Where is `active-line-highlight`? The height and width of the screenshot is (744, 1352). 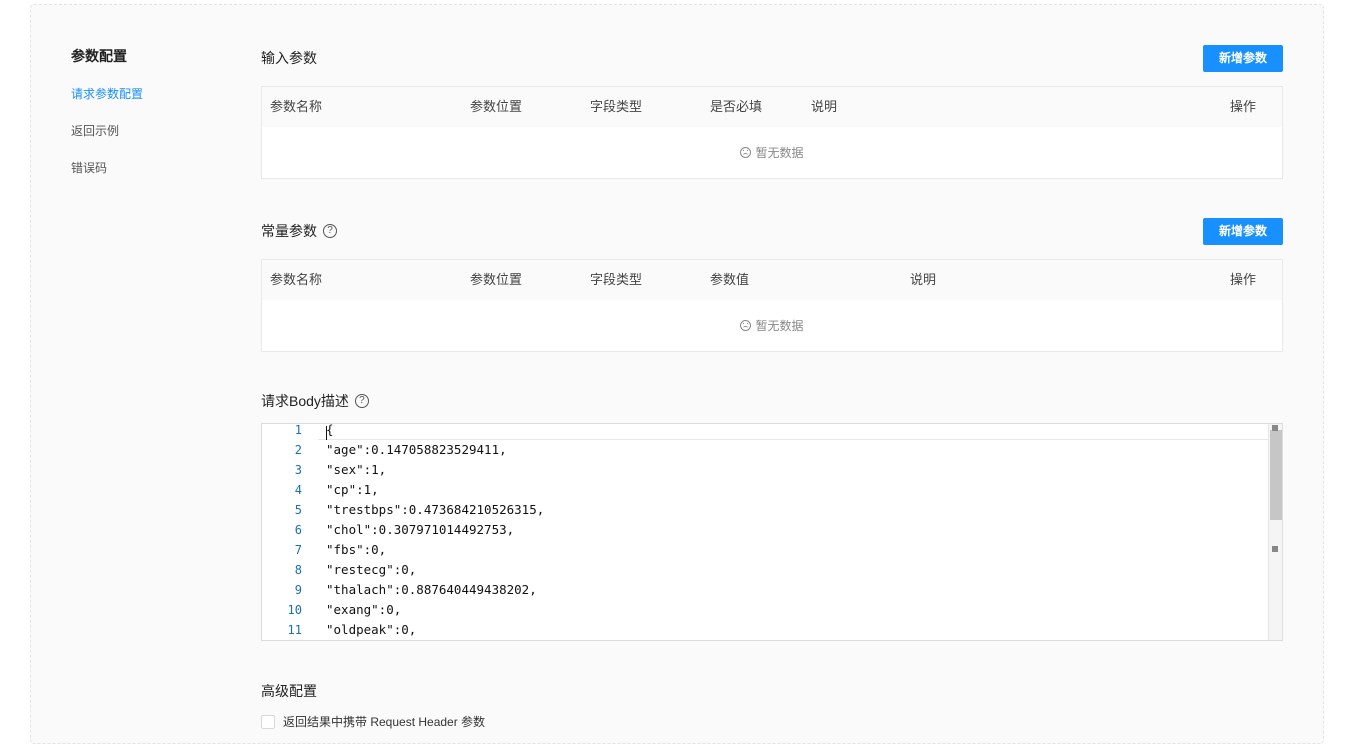 active-line-highlight is located at coordinates (793, 432).